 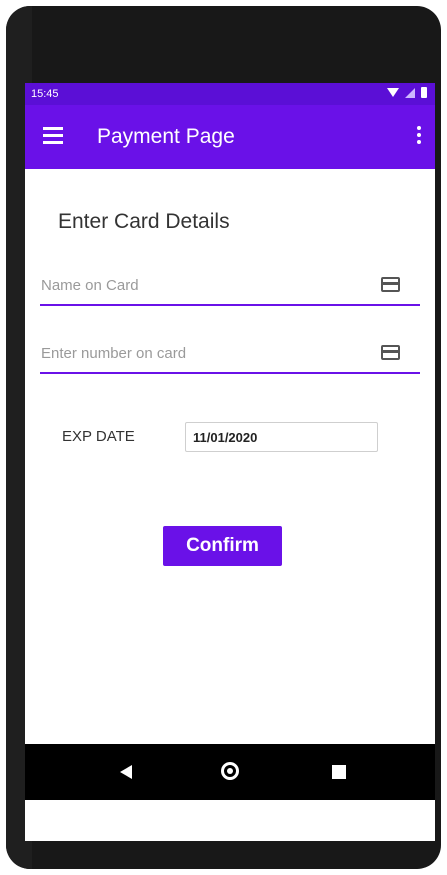 I want to click on android-nav-bar, so click(x=230, y=772).